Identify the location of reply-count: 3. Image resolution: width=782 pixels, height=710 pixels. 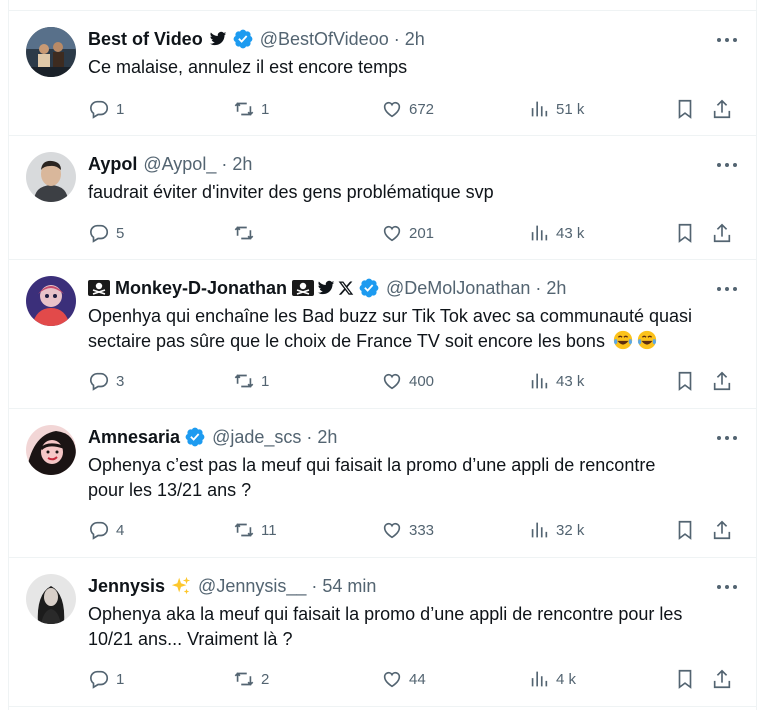
(120, 381).